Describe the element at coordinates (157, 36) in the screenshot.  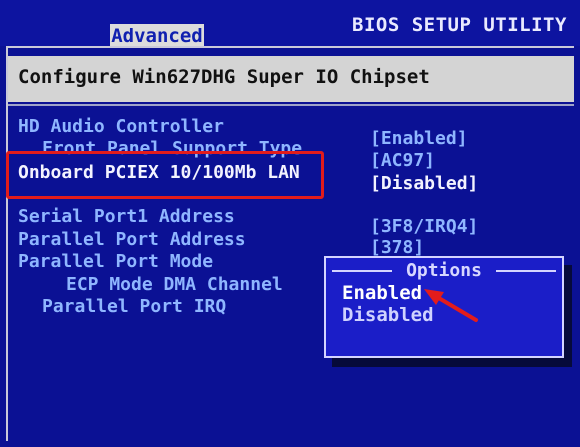
I see `tab-advanced: Advanced` at that location.